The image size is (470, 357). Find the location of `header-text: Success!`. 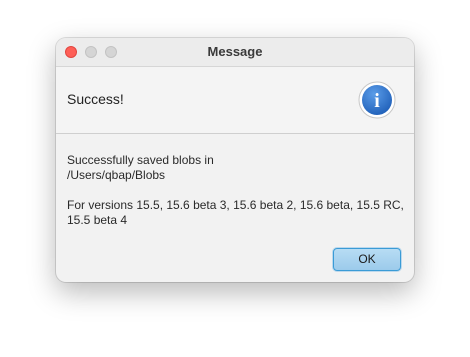

header-text: Success! is located at coordinates (95, 99).